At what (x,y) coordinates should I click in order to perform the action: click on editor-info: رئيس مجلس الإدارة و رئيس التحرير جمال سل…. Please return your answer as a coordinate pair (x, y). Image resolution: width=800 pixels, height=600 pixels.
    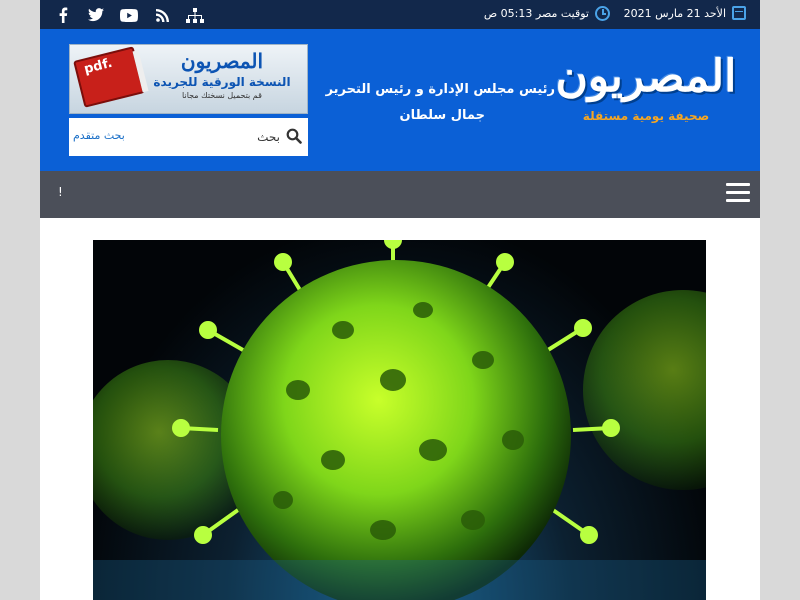
    Looking at the image, I should click on (425, 103).